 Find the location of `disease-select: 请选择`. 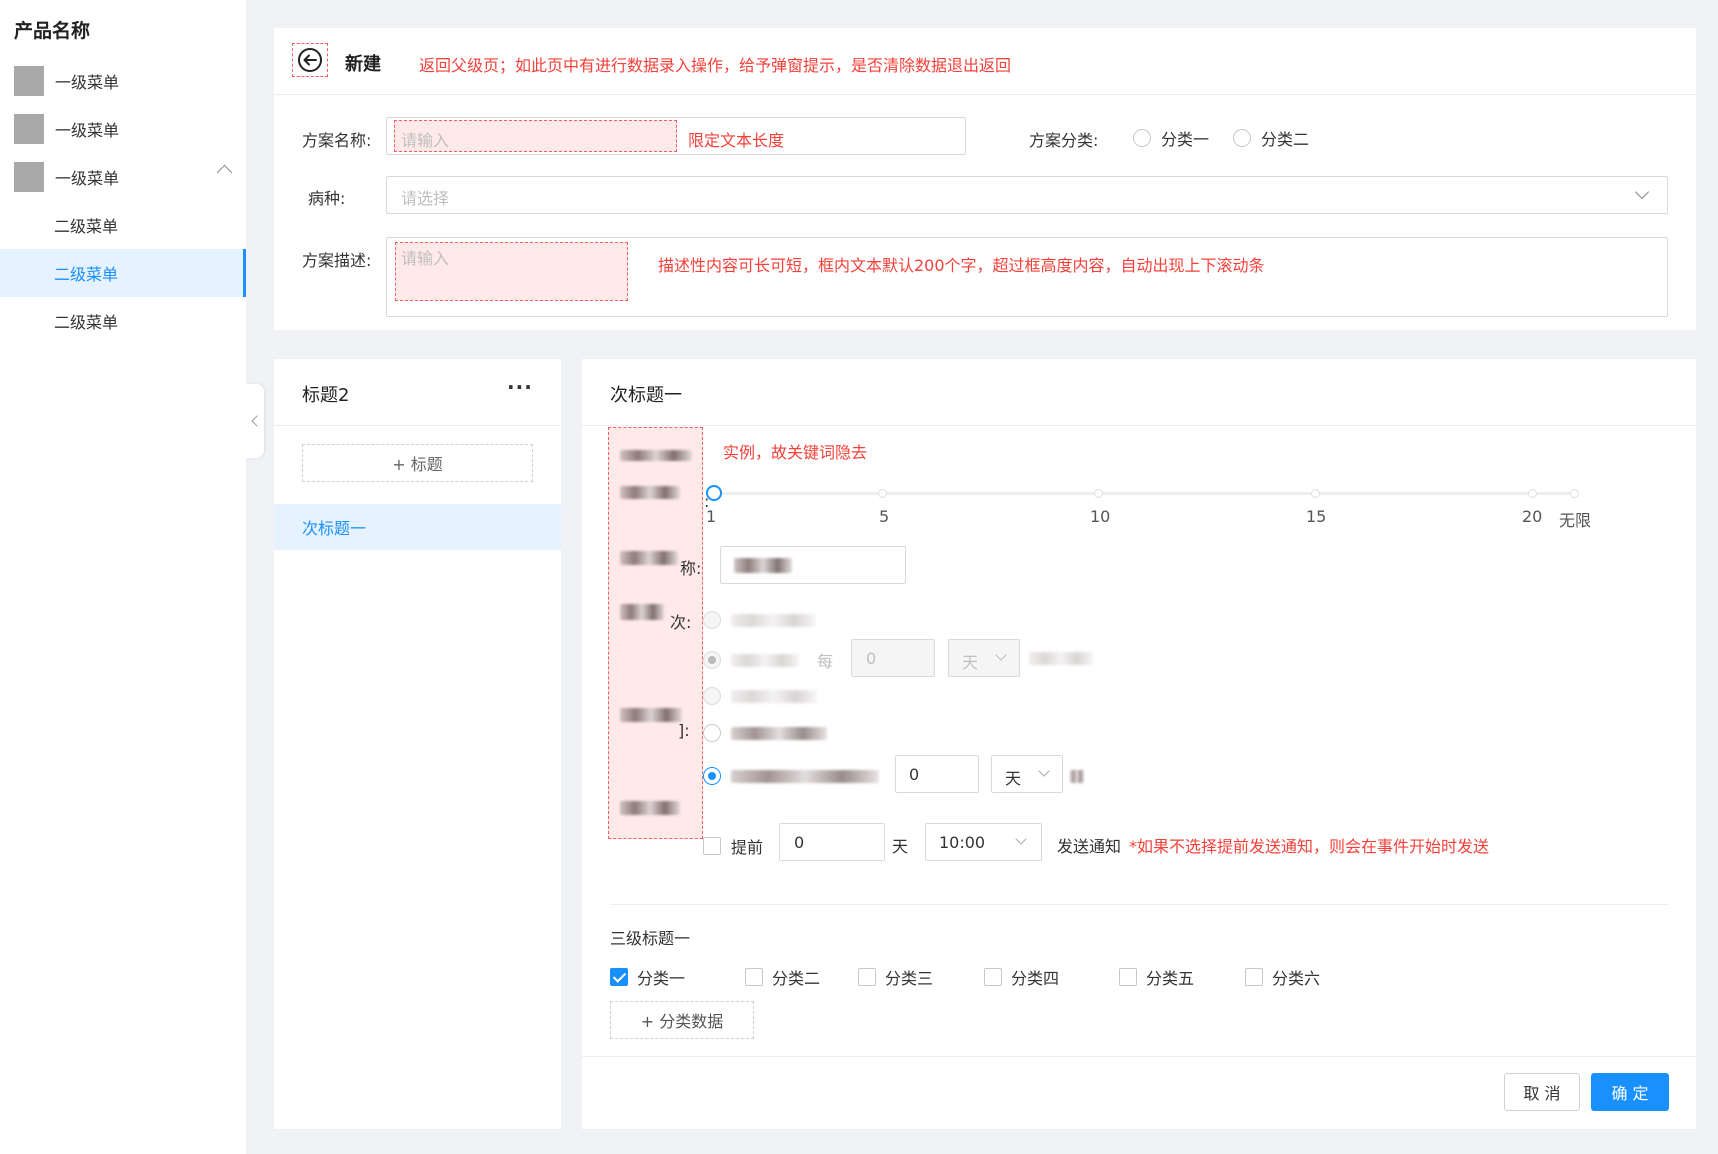

disease-select: 请选择 is located at coordinates (1027, 195).